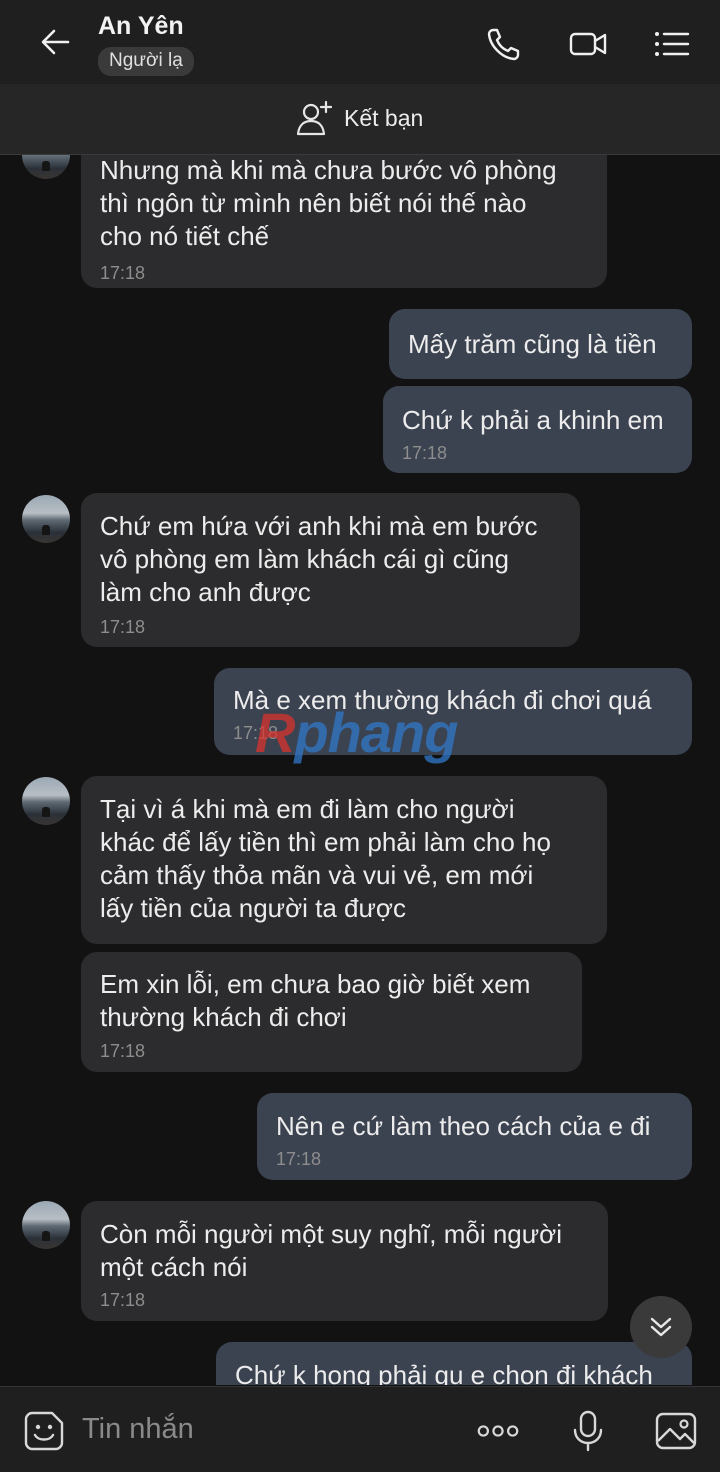 This screenshot has height=1472, width=720. I want to click on add-friend-icon, so click(314, 118).